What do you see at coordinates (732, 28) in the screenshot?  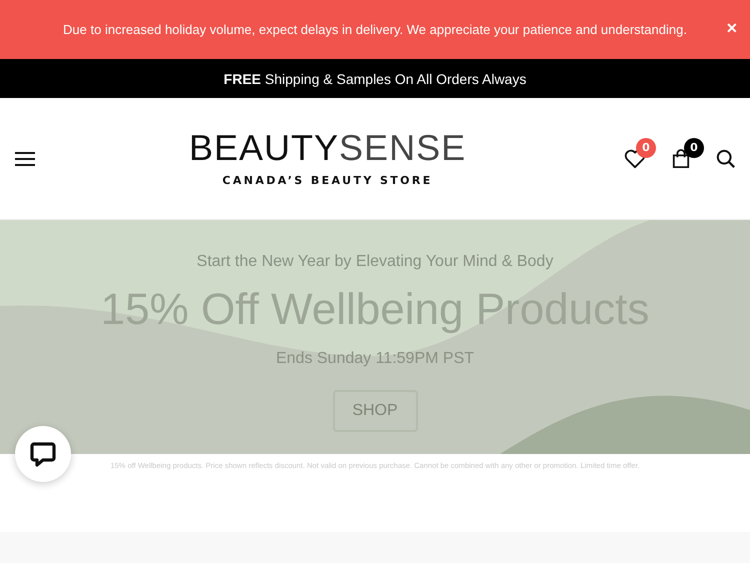 I see `close-button: ✕` at bounding box center [732, 28].